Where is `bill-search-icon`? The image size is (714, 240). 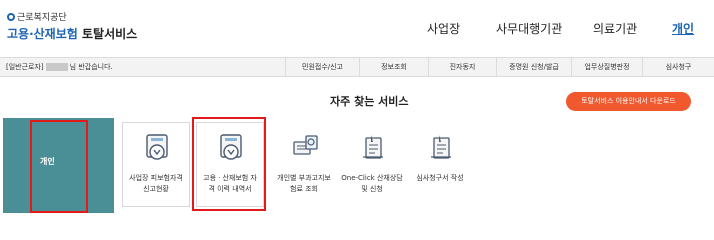 bill-search-icon is located at coordinates (305, 145).